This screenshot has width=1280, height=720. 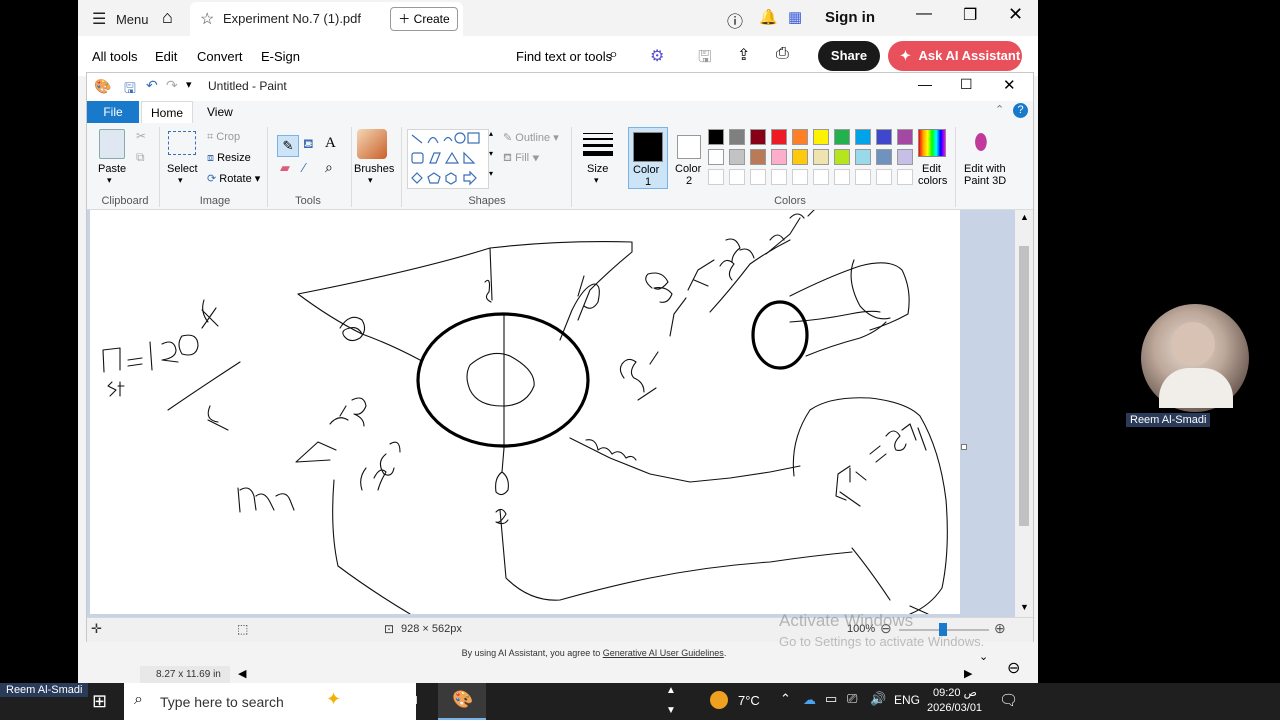 I want to click on menu-all-tools: All tools, so click(x=115, y=56).